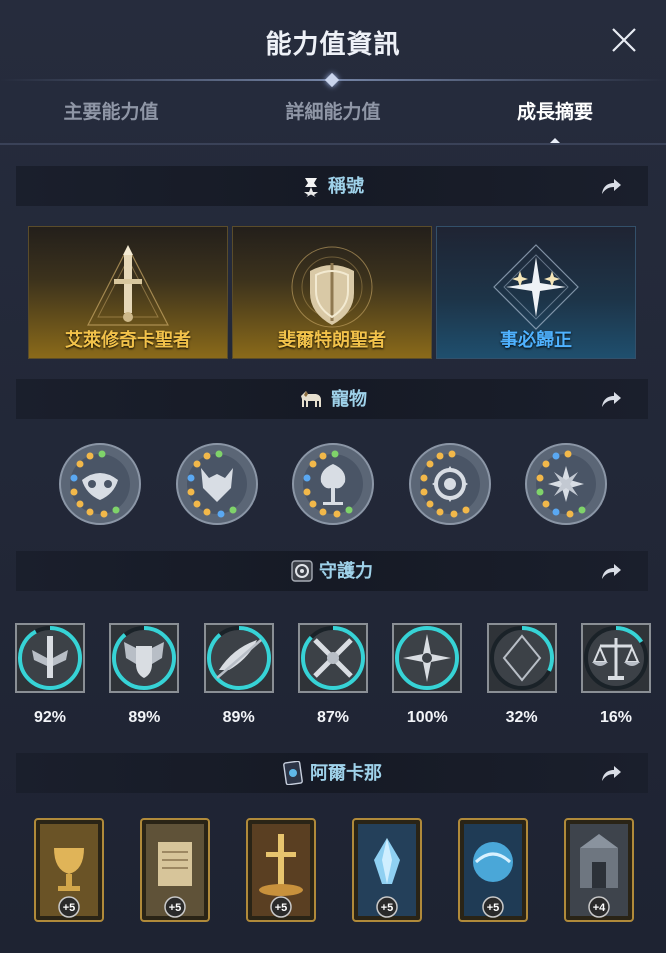 This screenshot has height=953, width=666. Describe the element at coordinates (522, 658) in the screenshot. I see `crescent-moon-icon` at that location.